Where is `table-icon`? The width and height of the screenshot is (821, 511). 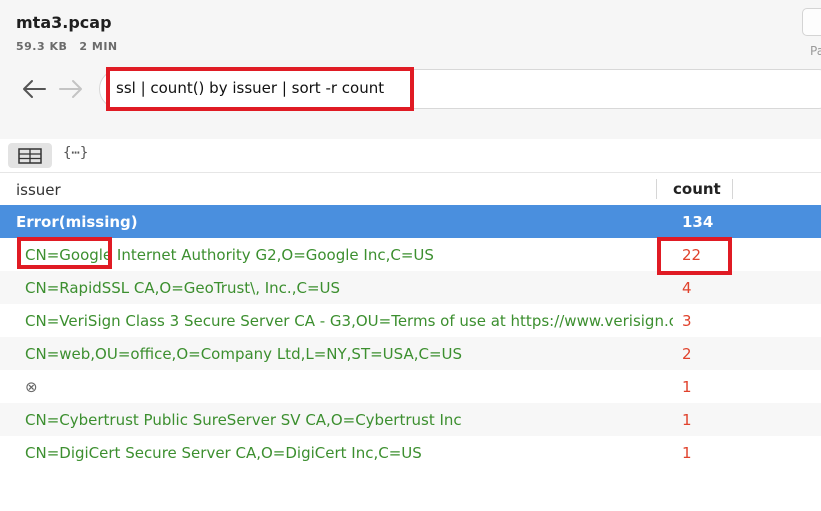
table-icon is located at coordinates (30, 156).